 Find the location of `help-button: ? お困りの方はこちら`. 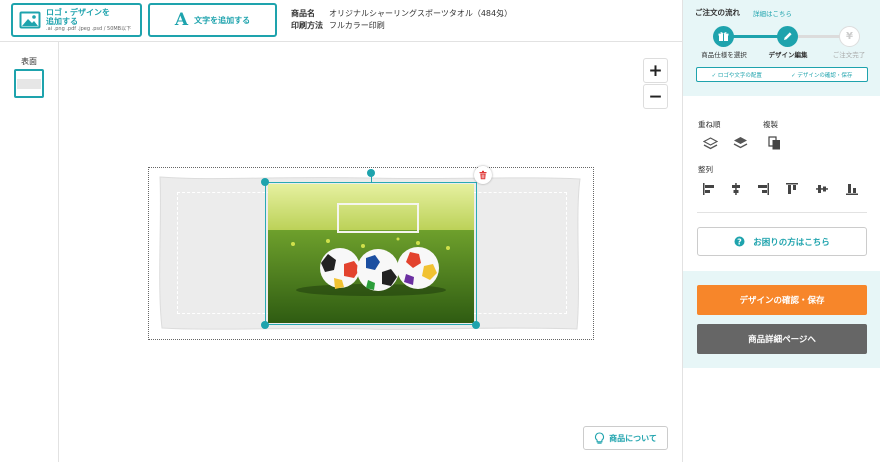

help-button: ? お困りの方はこちら is located at coordinates (782, 241).